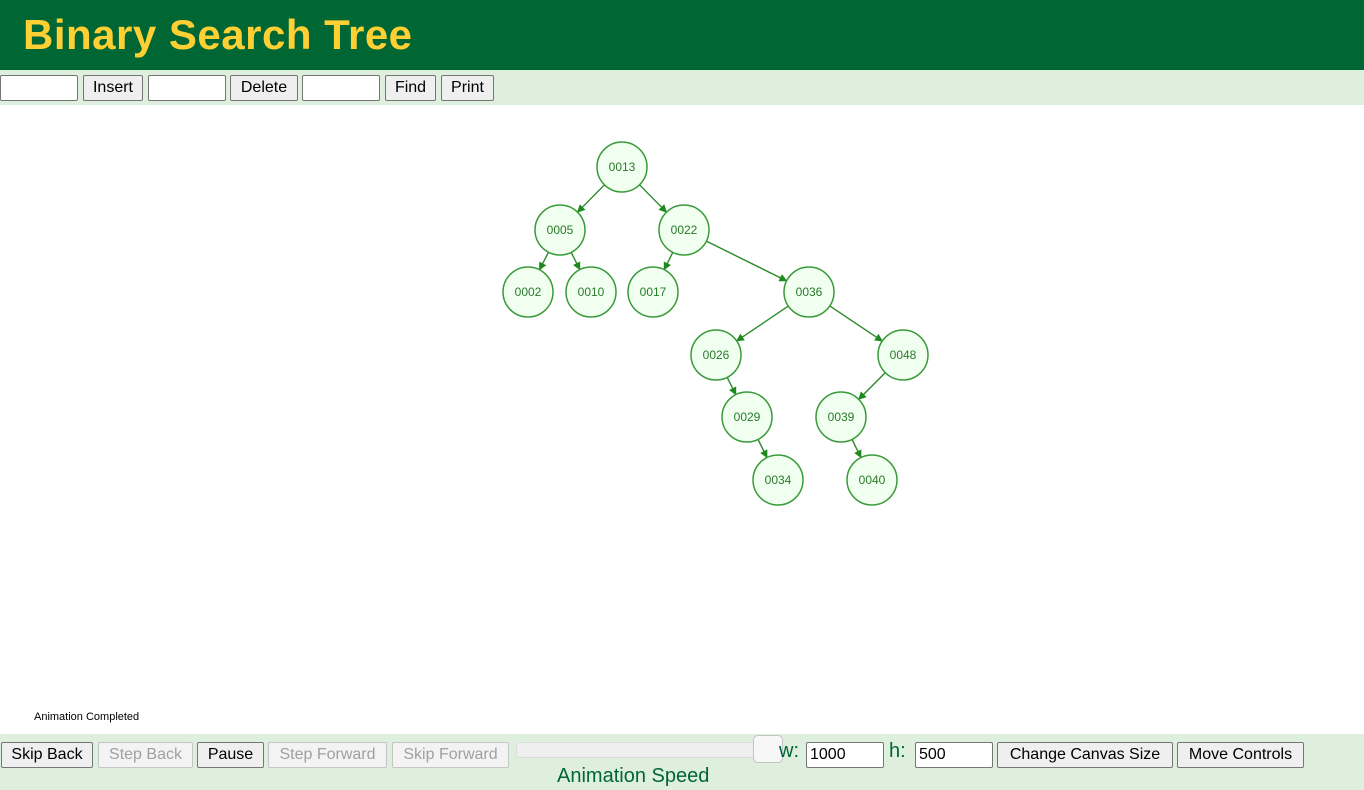 This screenshot has width=1364, height=790. I want to click on tree-node-0048: 0048, so click(903, 355).